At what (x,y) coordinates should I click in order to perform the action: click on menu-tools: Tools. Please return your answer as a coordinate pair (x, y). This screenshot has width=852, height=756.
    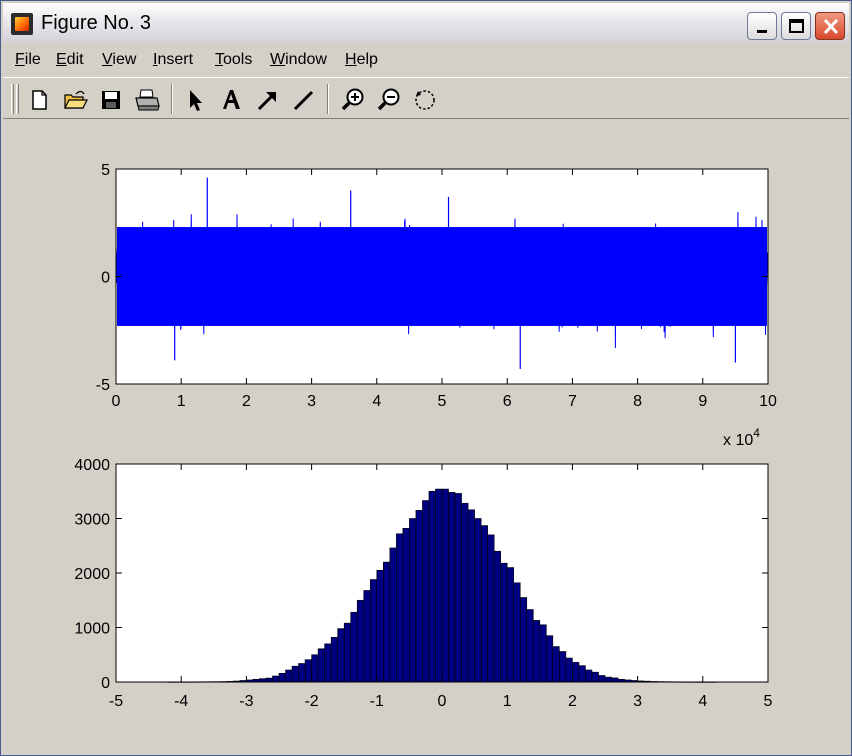
    Looking at the image, I should click on (233, 60).